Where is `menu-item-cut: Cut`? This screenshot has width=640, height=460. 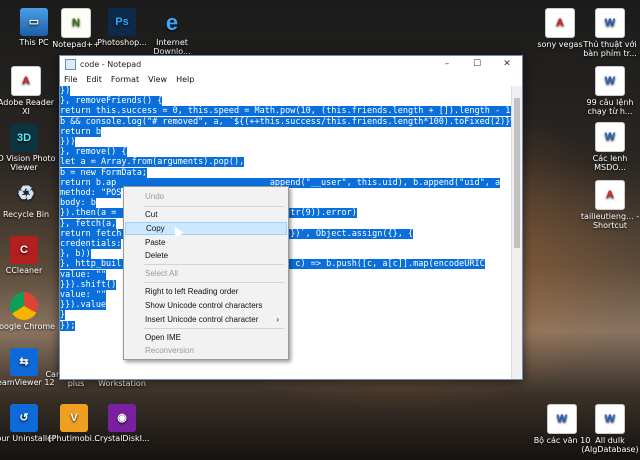 menu-item-cut: Cut is located at coordinates (206, 214).